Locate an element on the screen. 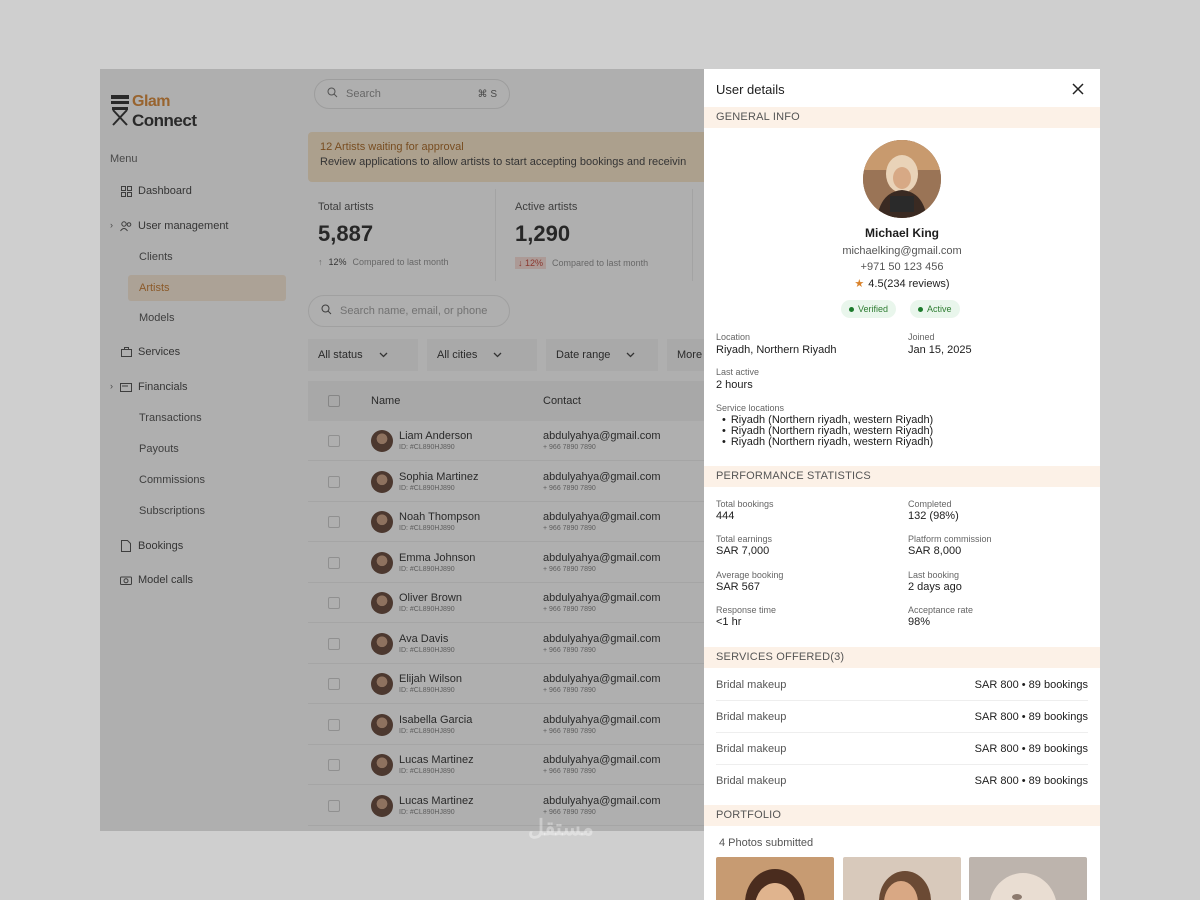 Image resolution: width=1200 pixels, height=900 pixels. sidebar-item-services: Services is located at coordinates (150, 352).